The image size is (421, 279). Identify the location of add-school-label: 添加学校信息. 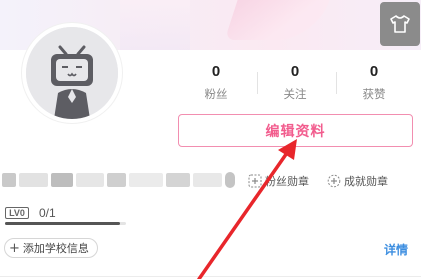
(55, 248).